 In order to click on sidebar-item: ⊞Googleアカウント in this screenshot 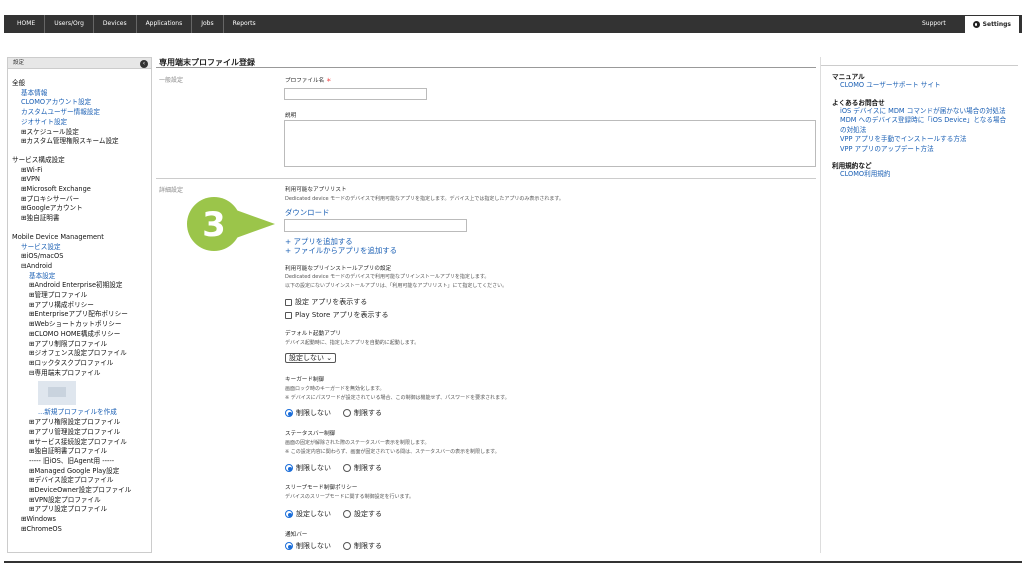, I will do `click(81, 209)`.